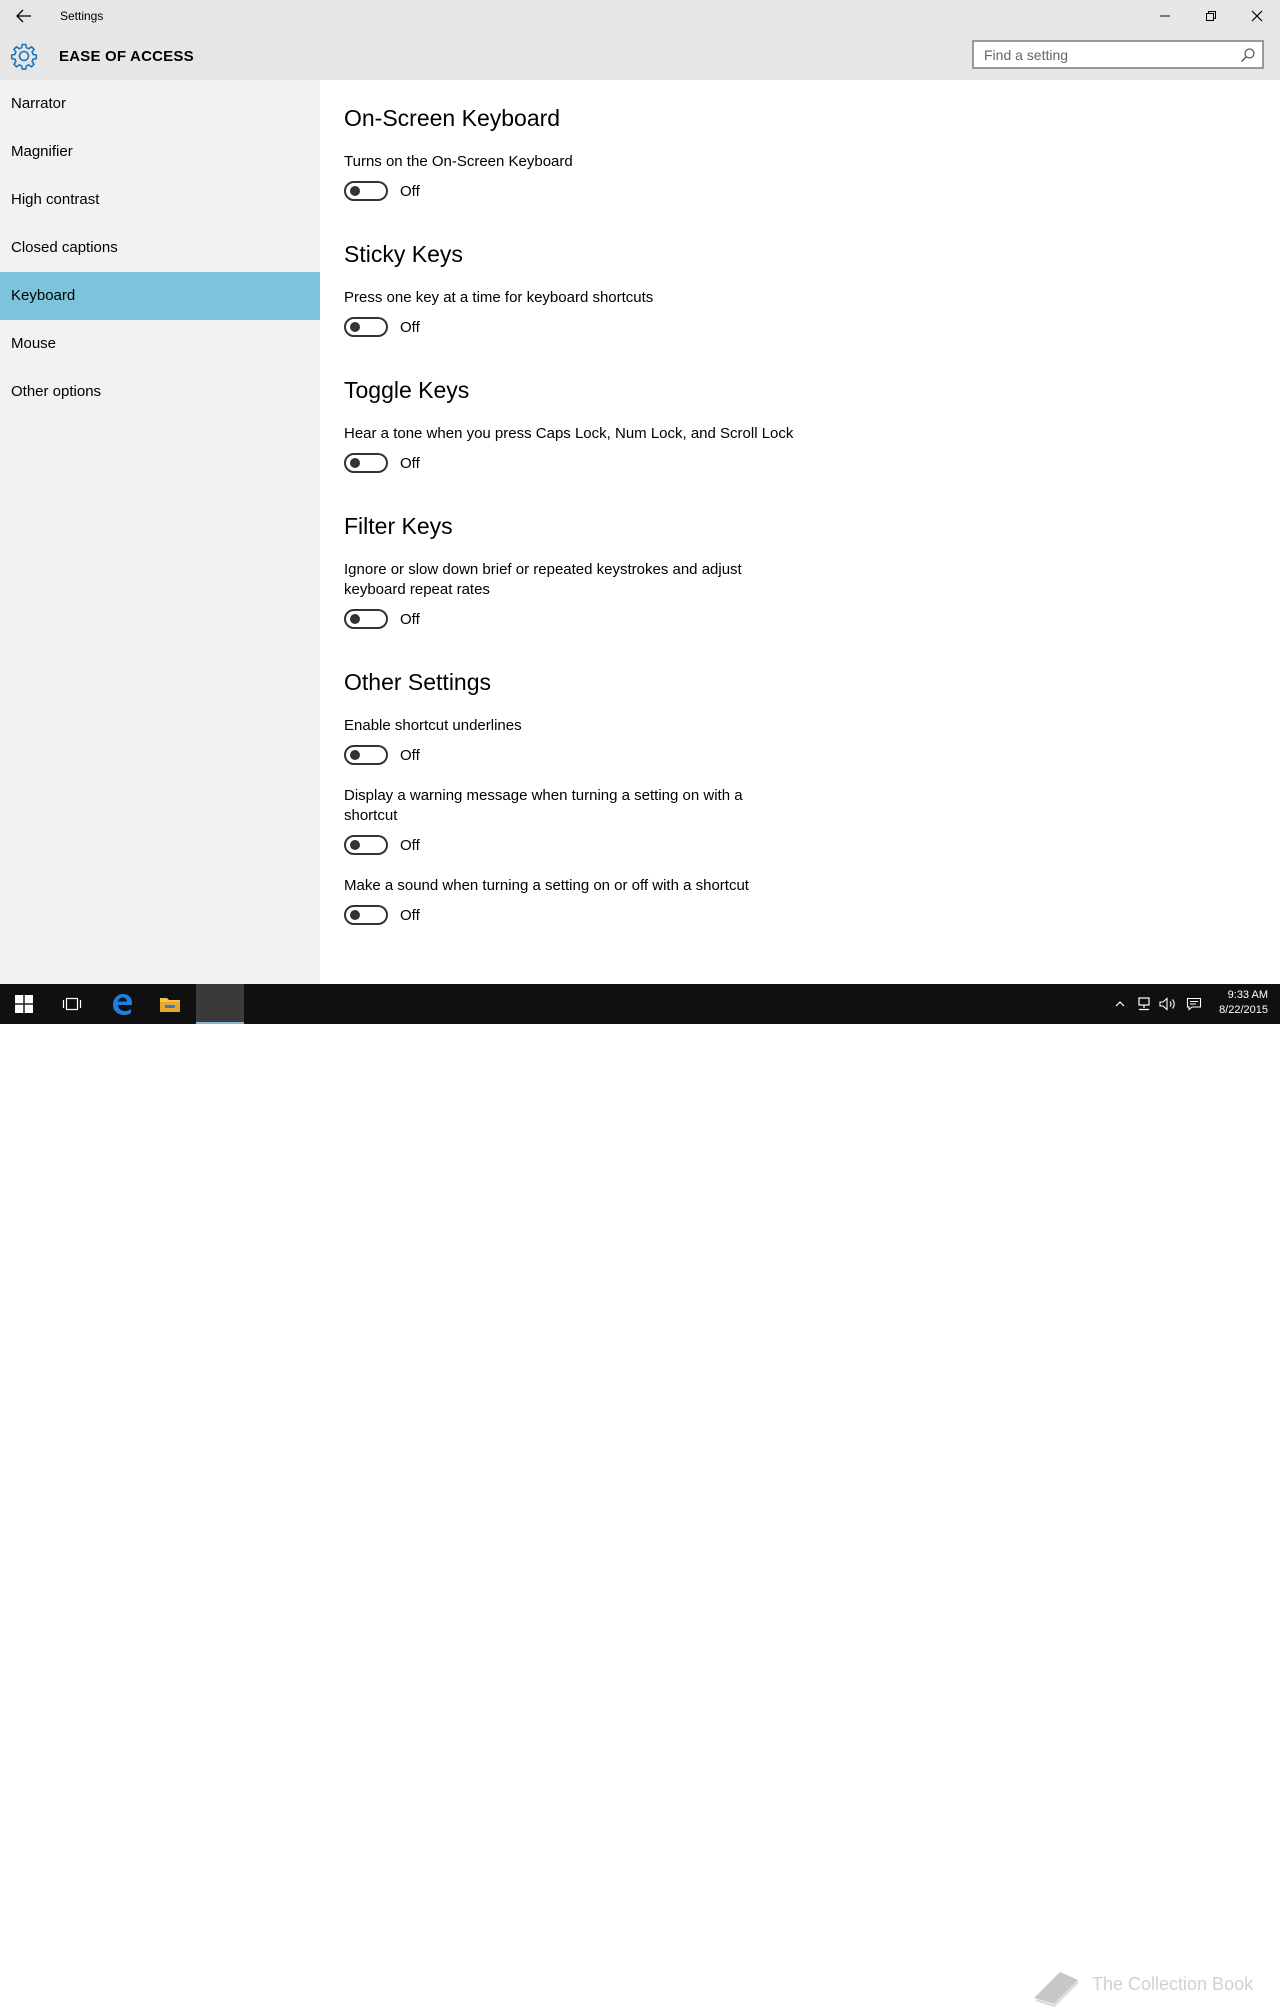  I want to click on section-title: EASE OF ACCESS, so click(126, 56).